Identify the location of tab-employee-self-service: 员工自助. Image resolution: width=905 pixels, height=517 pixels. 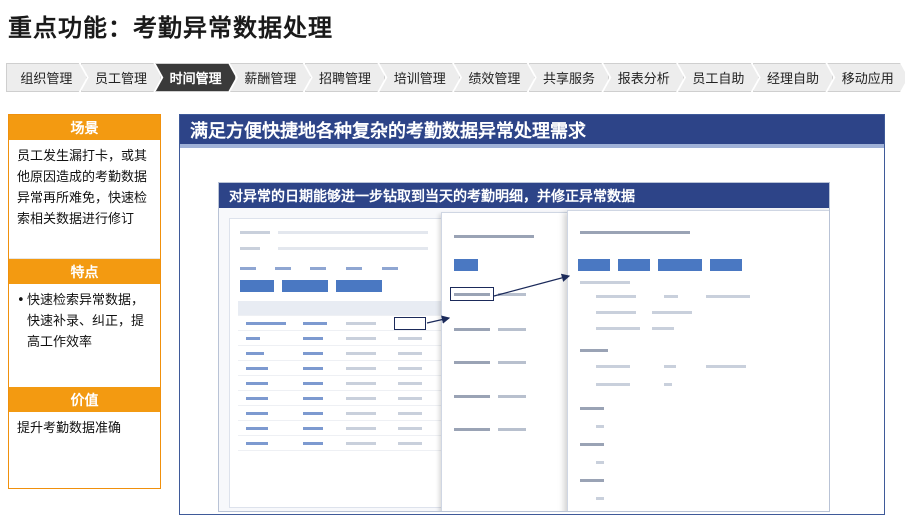
(718, 77).